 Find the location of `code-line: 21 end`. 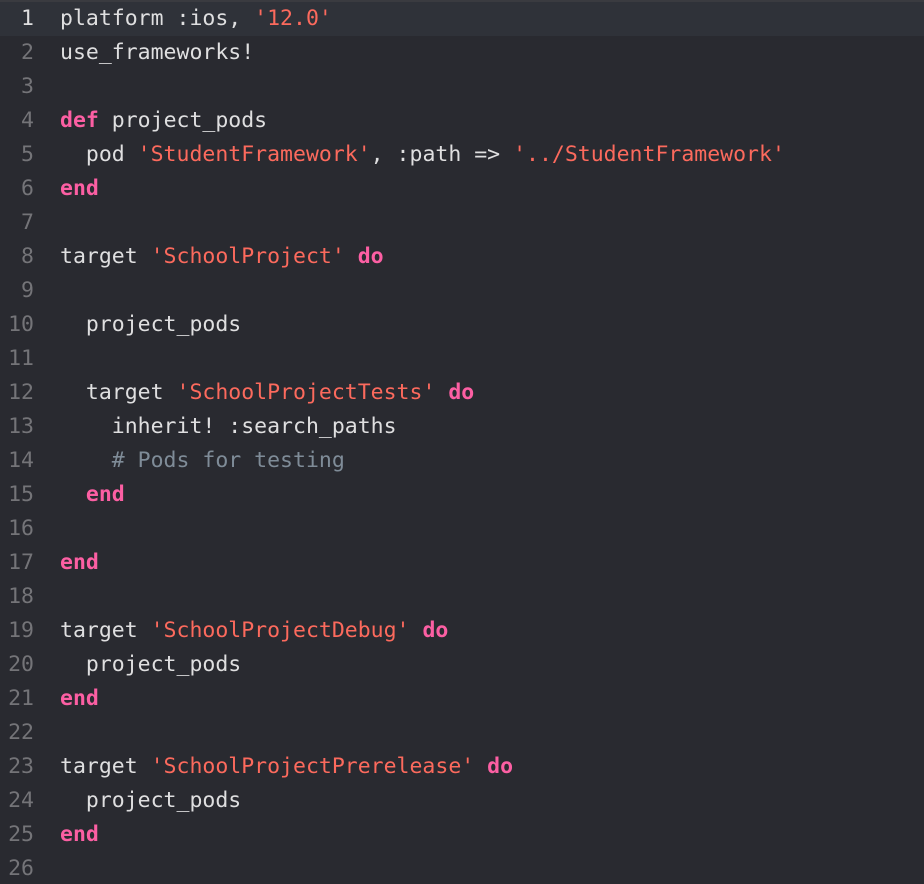

code-line: 21 end is located at coordinates (462, 699).